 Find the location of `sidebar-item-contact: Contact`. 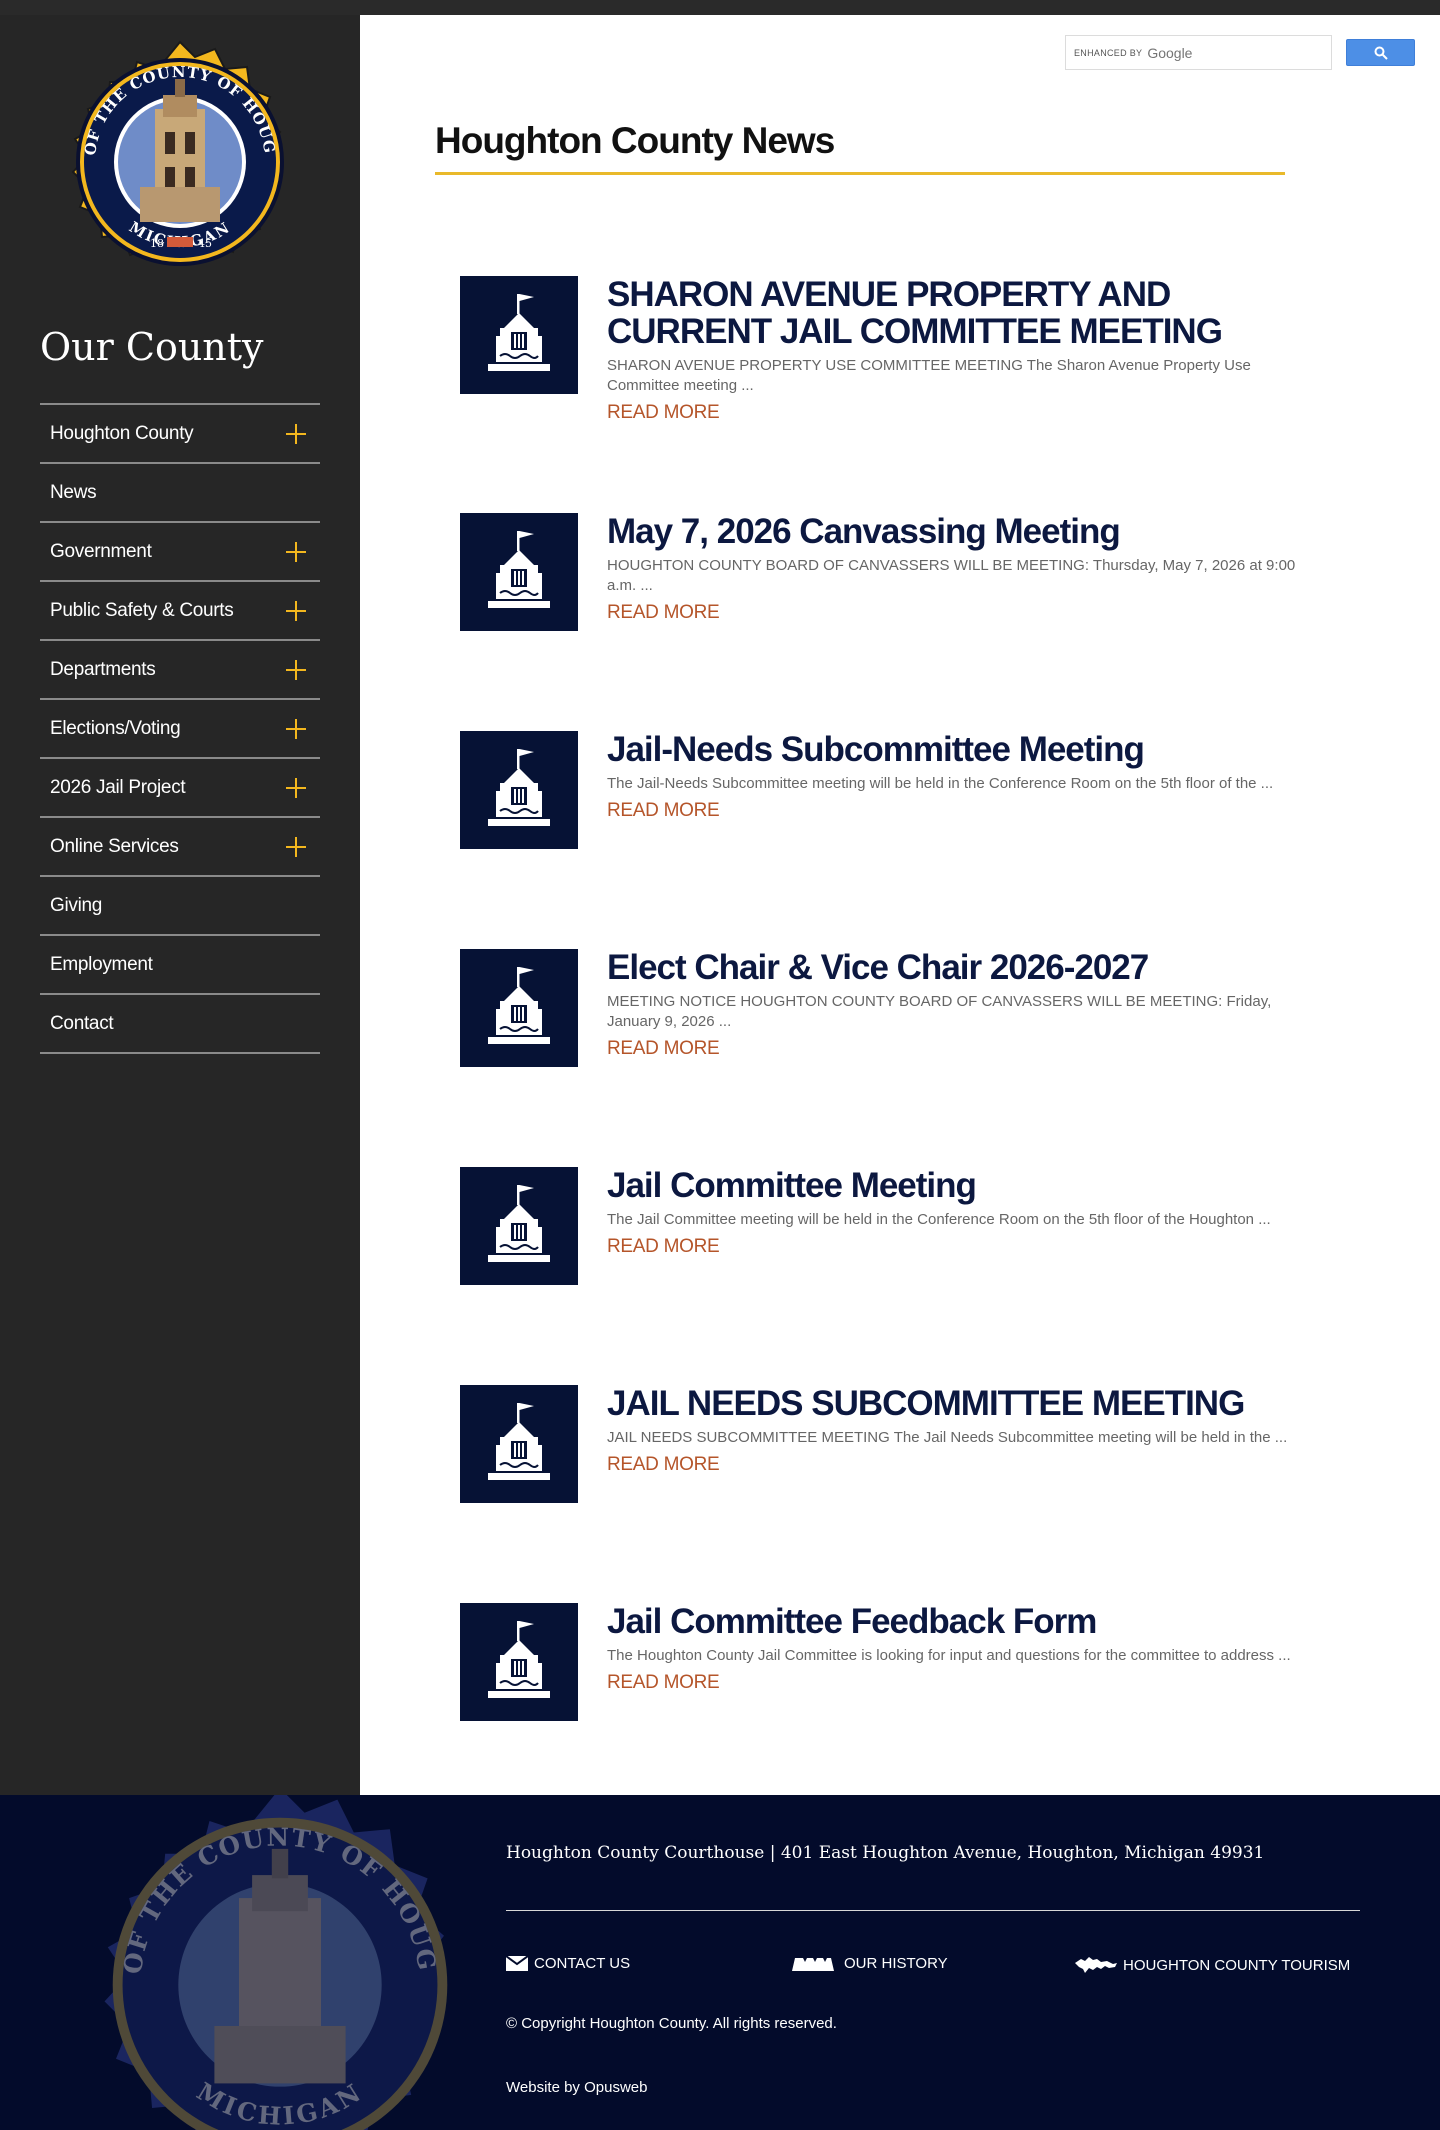

sidebar-item-contact: Contact is located at coordinates (180, 1024).